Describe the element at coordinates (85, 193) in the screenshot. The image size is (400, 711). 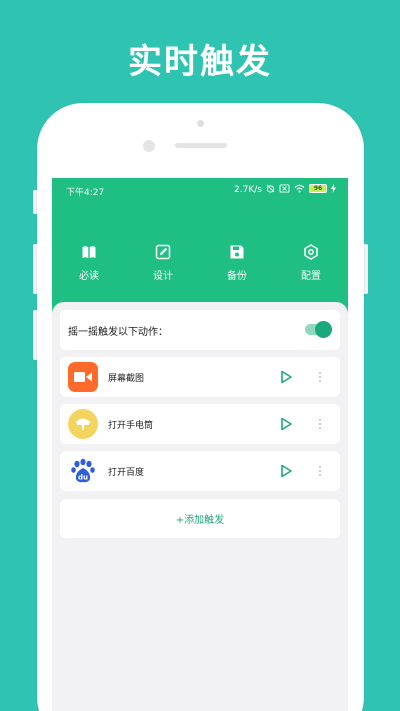
I see `status-time: 下午4:27` at that location.